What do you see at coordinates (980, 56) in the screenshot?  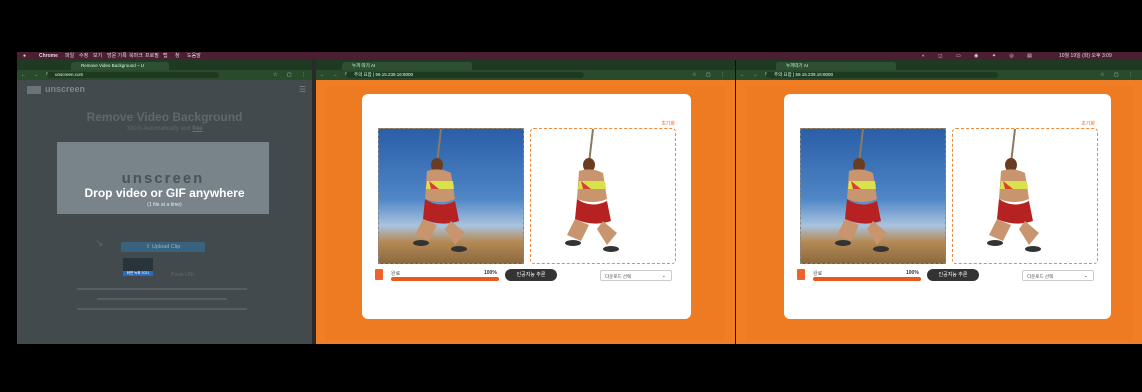 I see `status-icons: ◐ ◻ ▭ ◉ ✦ ◎ ▤` at bounding box center [980, 56].